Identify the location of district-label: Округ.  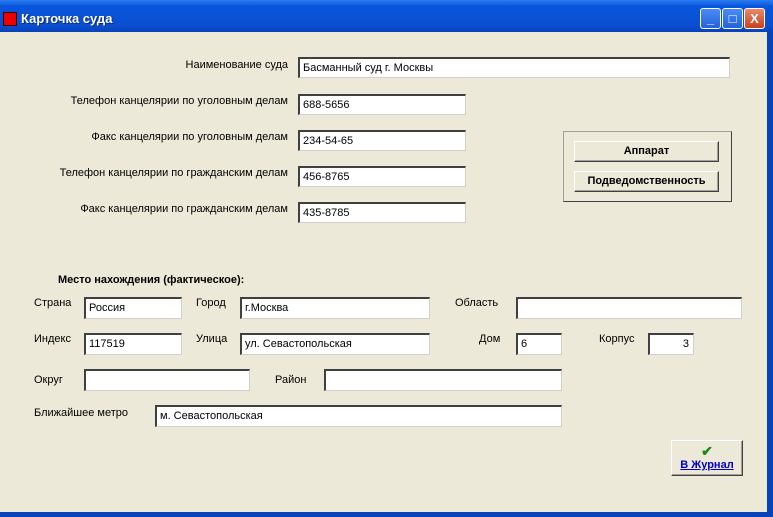
(48, 380).